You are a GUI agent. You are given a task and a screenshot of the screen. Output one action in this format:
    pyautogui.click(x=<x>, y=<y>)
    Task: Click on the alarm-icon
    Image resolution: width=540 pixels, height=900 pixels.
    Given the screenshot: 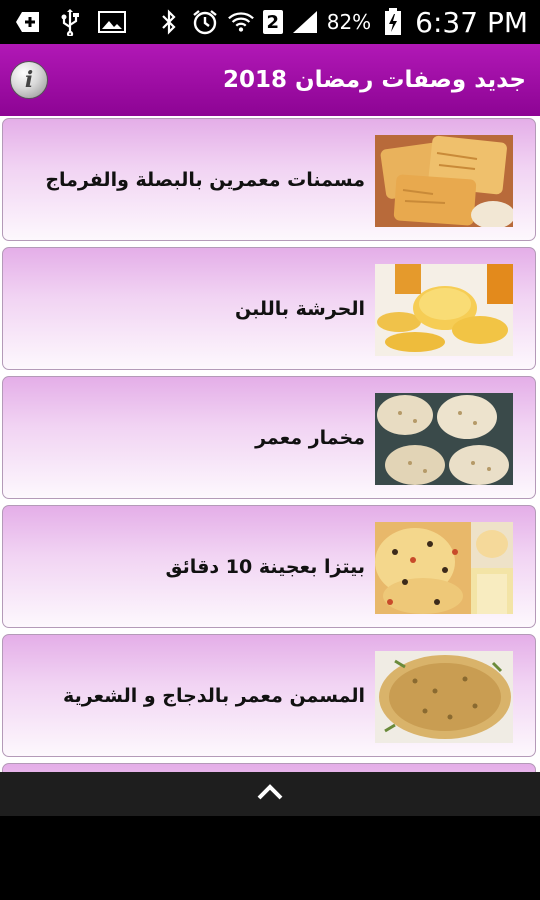 What is the action you would take?
    pyautogui.click(x=205, y=22)
    